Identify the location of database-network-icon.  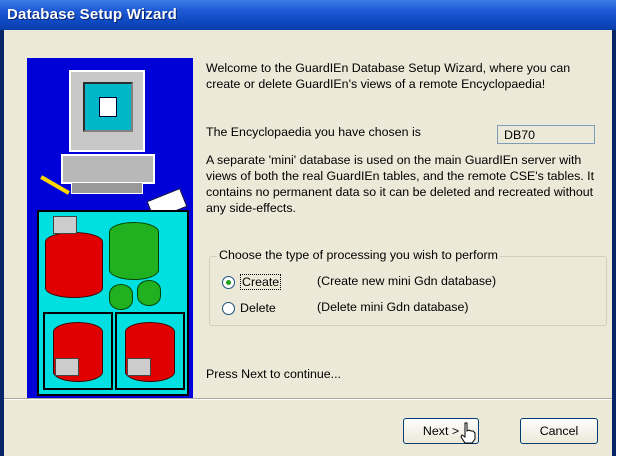
(113, 303).